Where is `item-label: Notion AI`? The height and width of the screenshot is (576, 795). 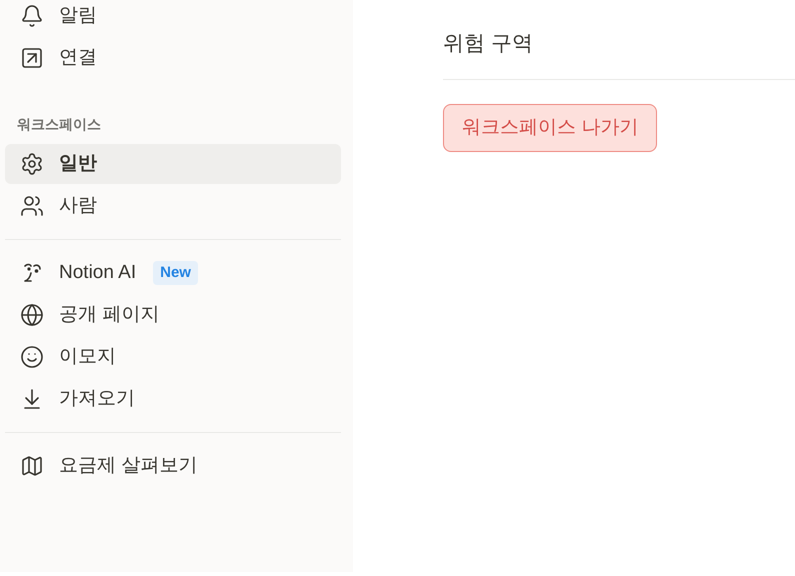
item-label: Notion AI is located at coordinates (97, 272).